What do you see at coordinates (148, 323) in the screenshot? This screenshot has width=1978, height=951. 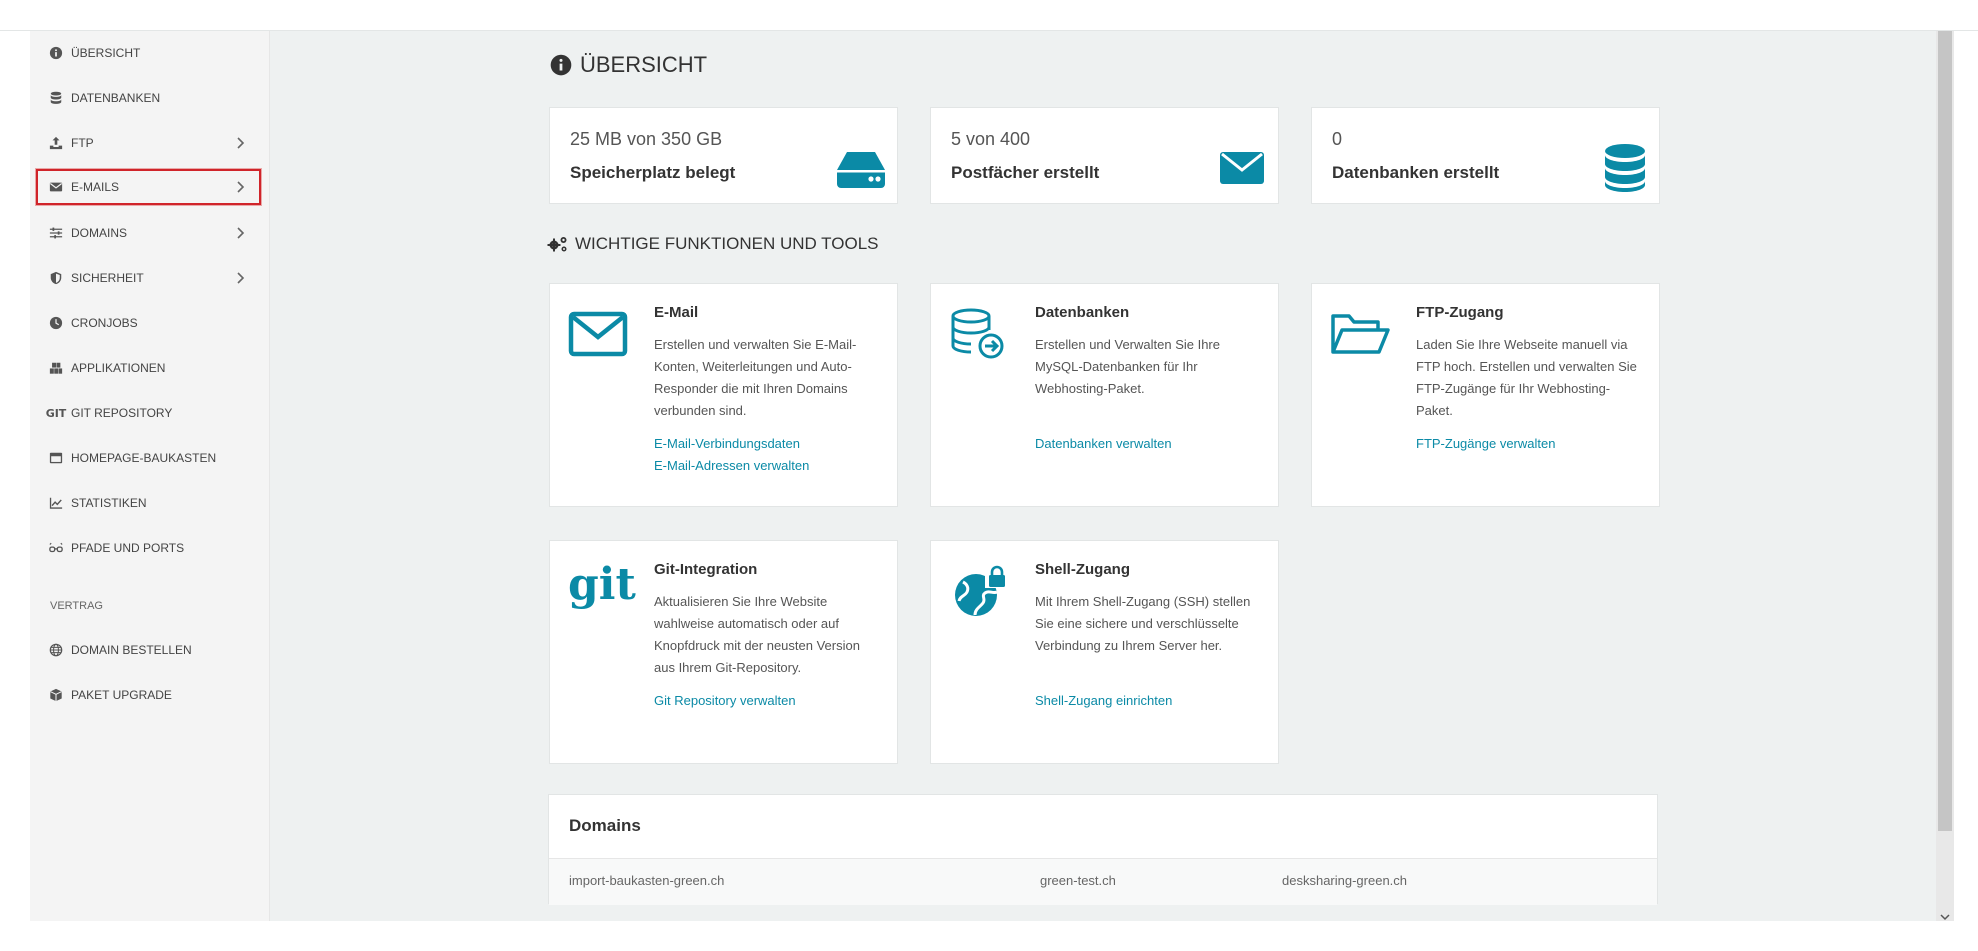 I see `sidebar-item-cronjobs: CRONJOBS` at bounding box center [148, 323].